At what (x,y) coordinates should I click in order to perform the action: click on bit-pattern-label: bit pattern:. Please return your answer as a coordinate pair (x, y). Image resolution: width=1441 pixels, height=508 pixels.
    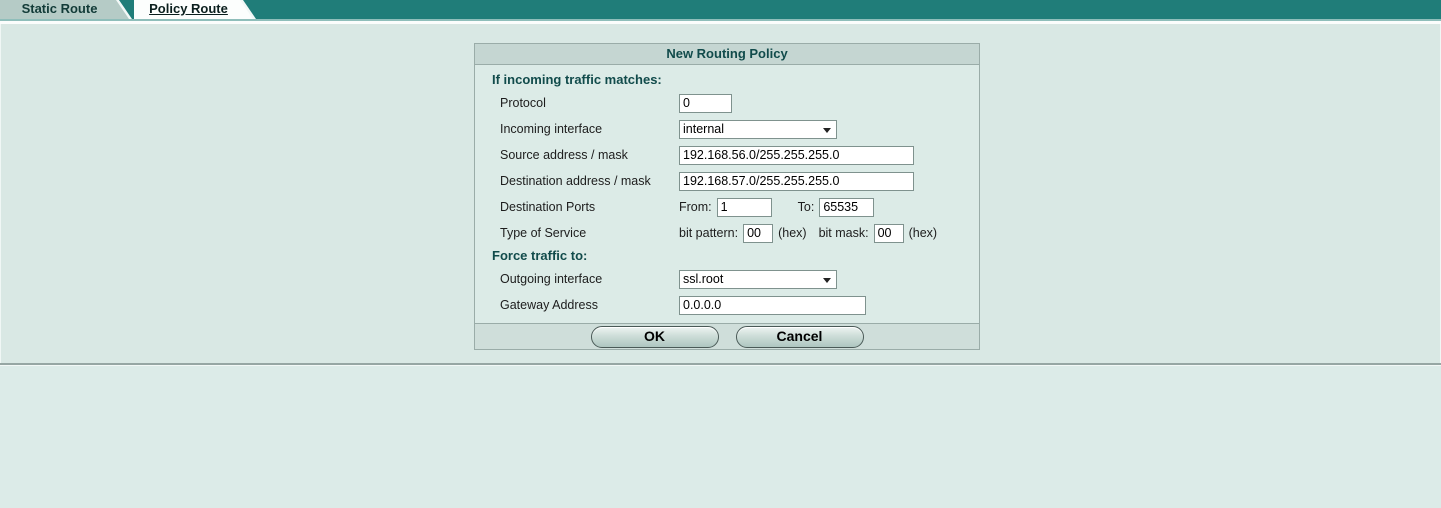
    Looking at the image, I should click on (709, 233).